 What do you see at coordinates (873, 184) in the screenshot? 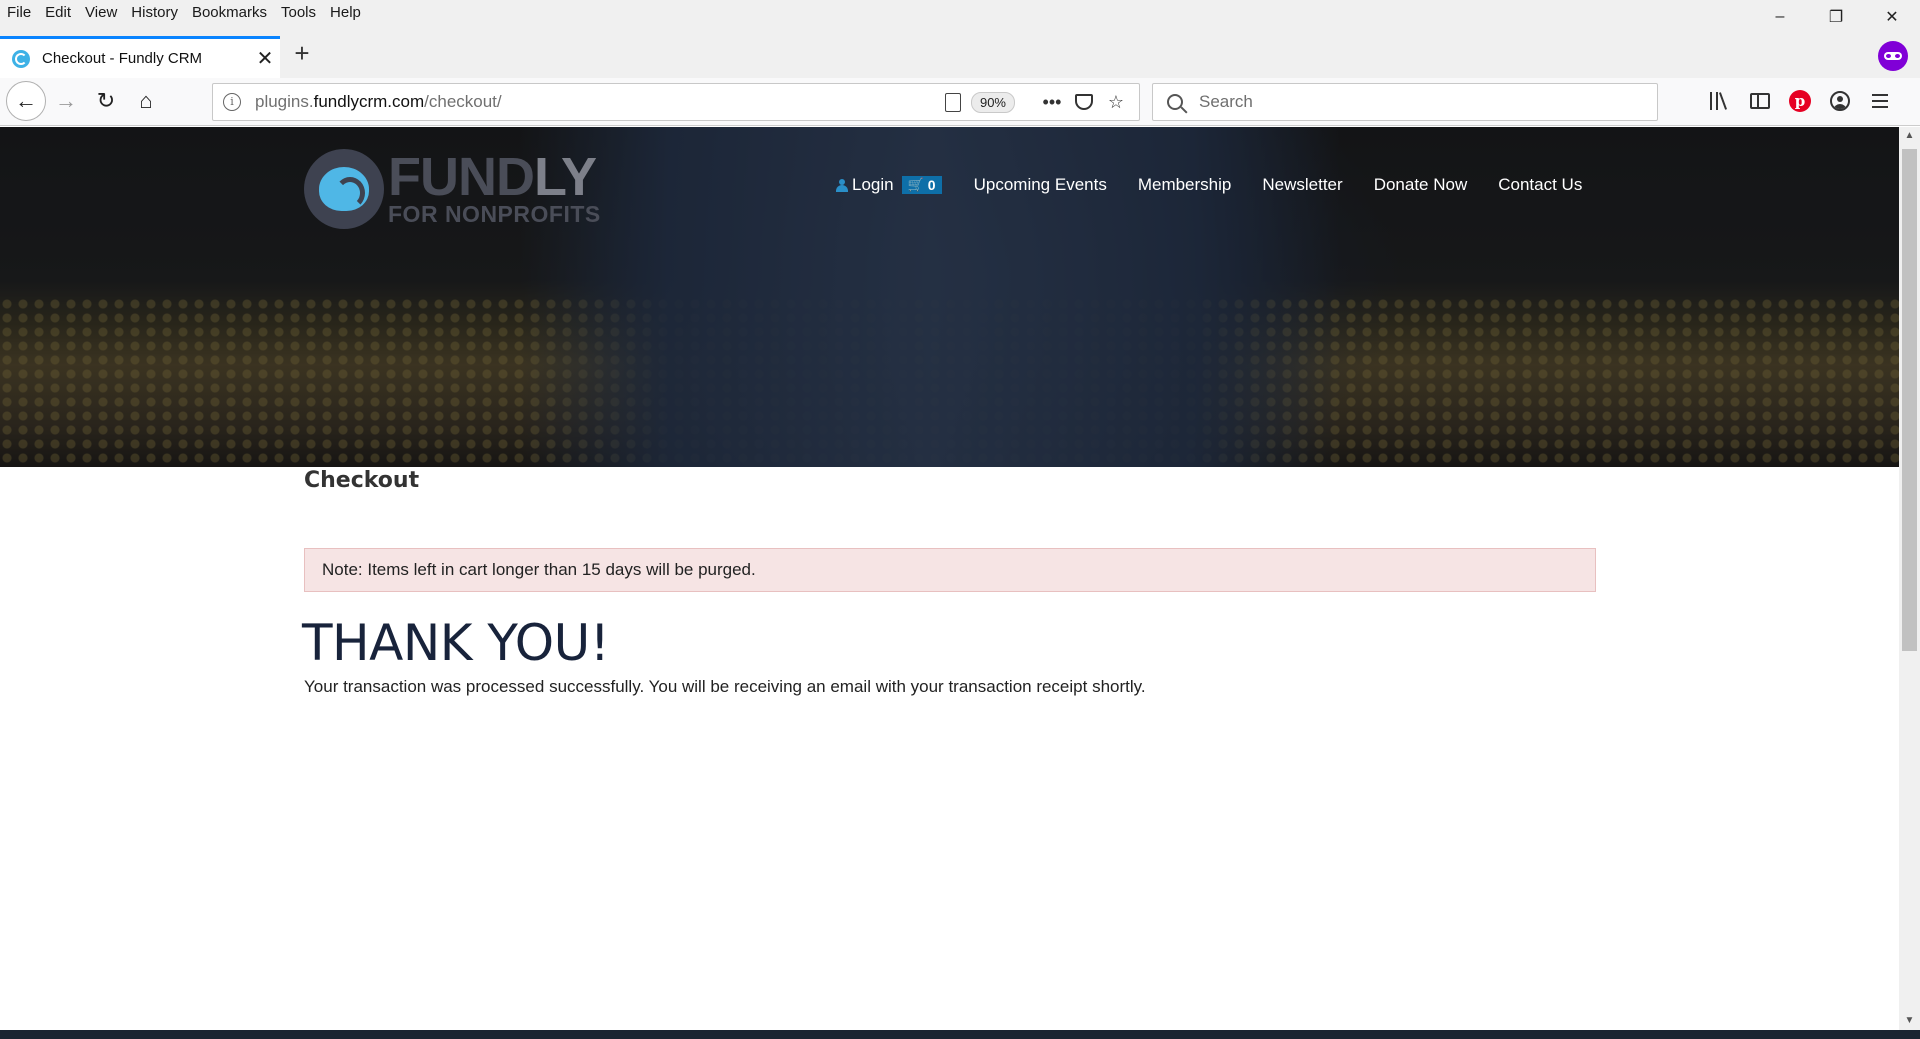
I see `login-label: Login` at bounding box center [873, 184].